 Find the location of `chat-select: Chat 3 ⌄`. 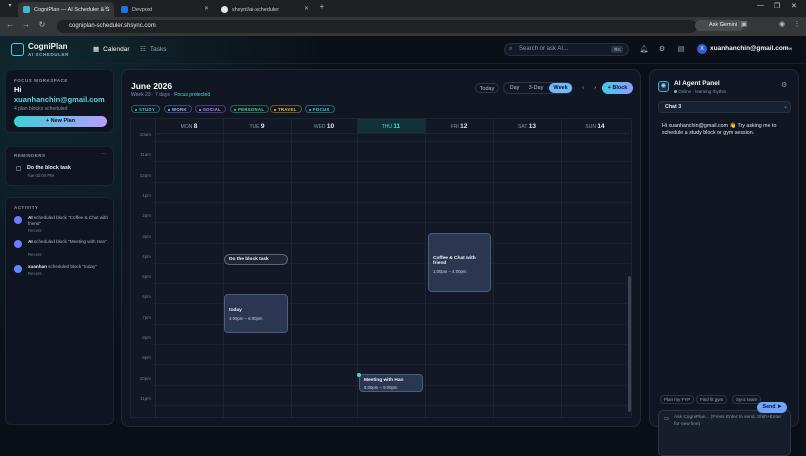

chat-select: Chat 3 ⌄ is located at coordinates (724, 107).